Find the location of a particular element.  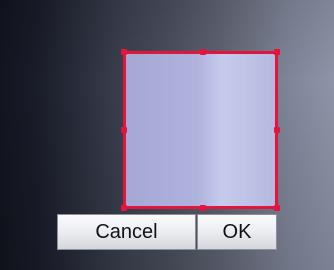

ok-button: OK is located at coordinates (237, 232).